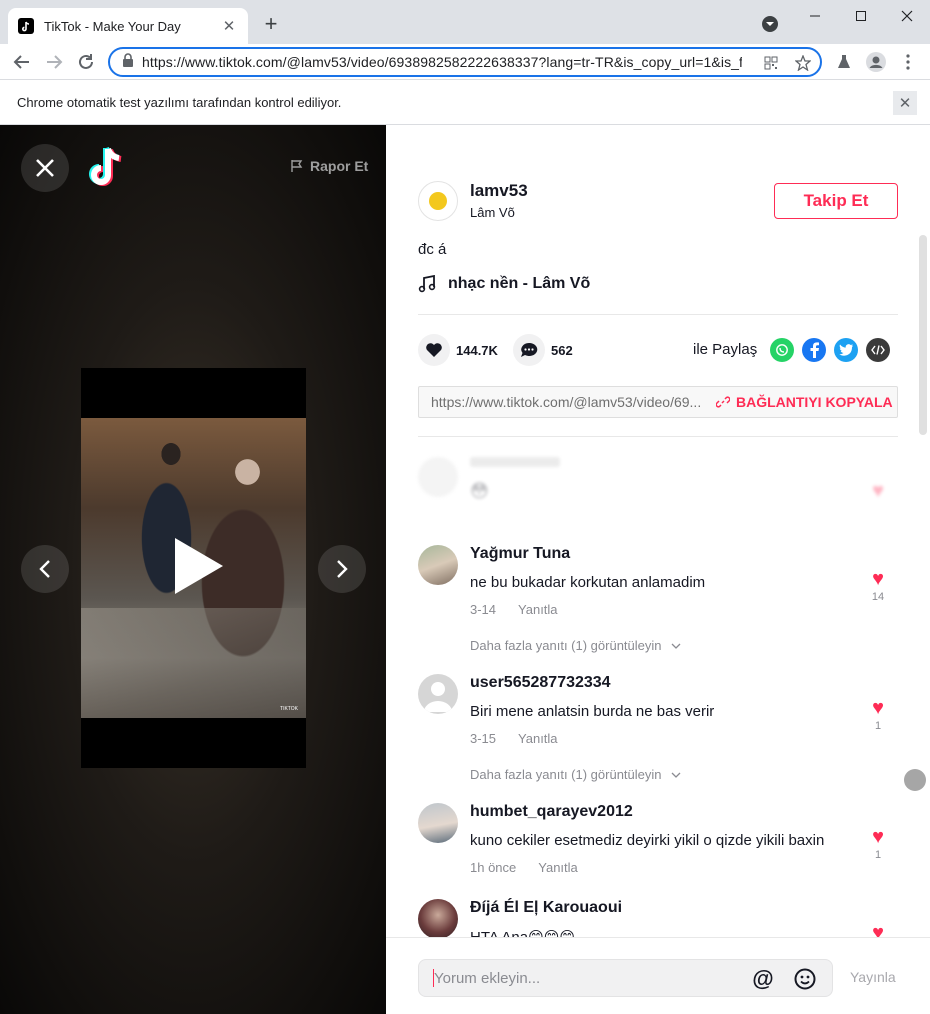 The height and width of the screenshot is (1014, 930). What do you see at coordinates (814, 350) in the screenshot?
I see `facebook-icon` at bounding box center [814, 350].